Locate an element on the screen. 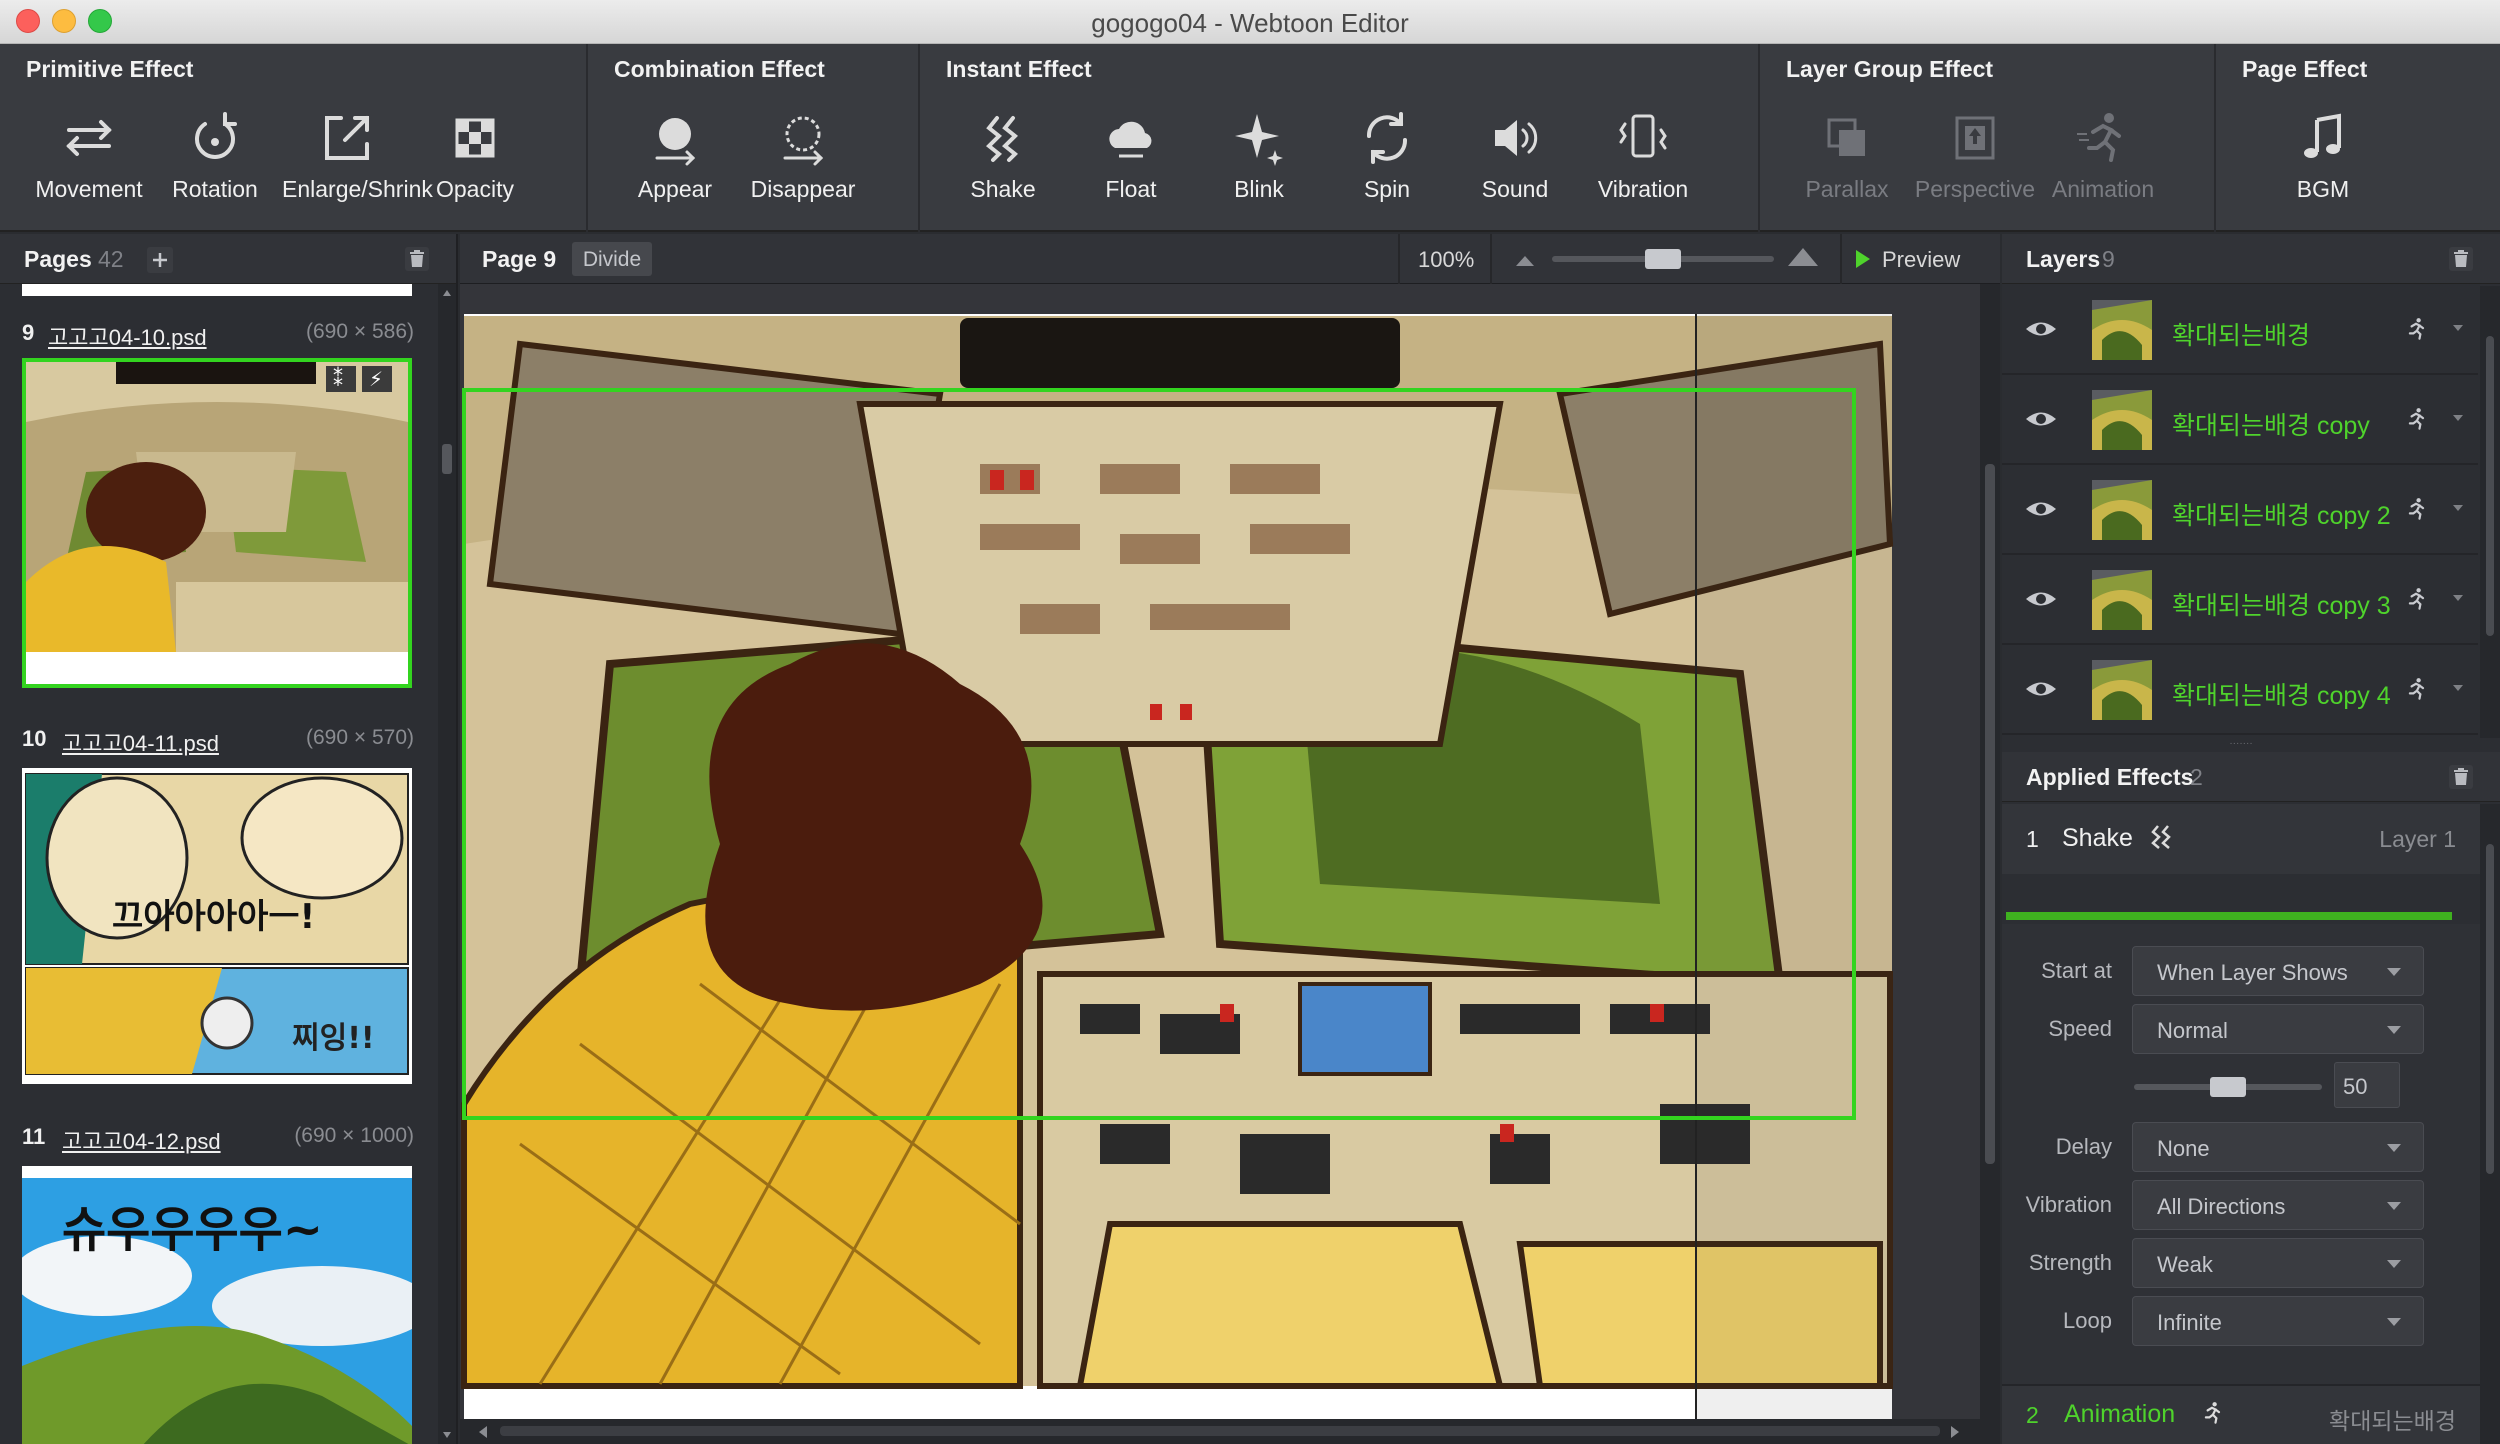  shake-button: Shake is located at coordinates (1003, 161).